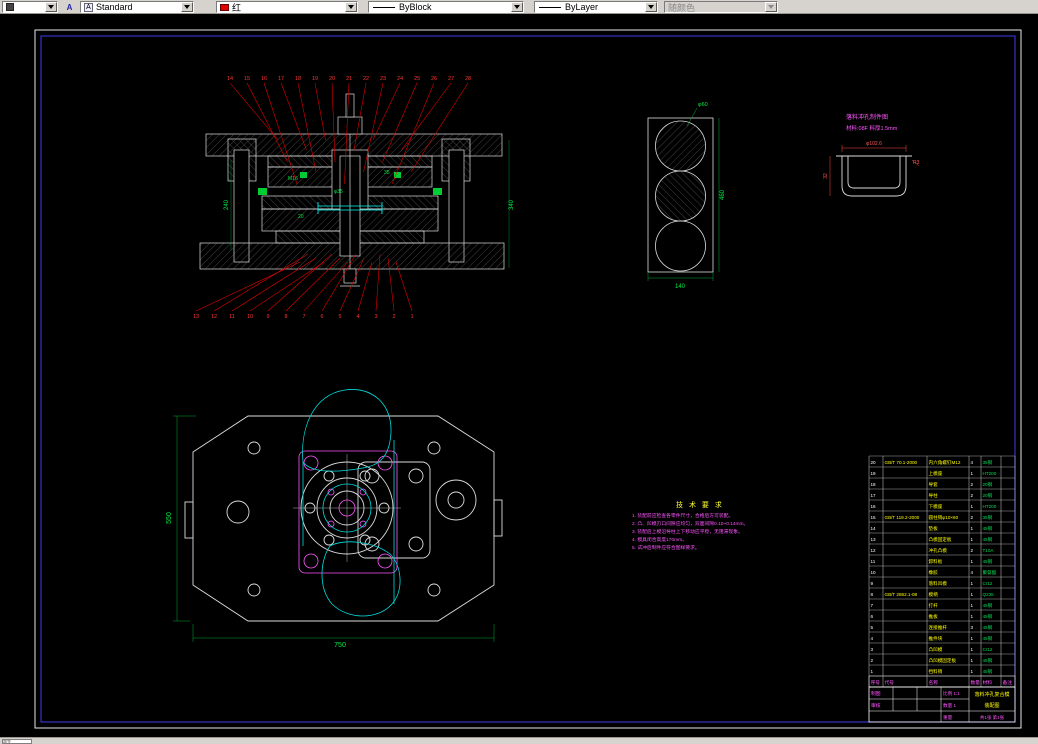 The height and width of the screenshot is (744, 1038). I want to click on bom-cell: 上模座, so click(936, 473).